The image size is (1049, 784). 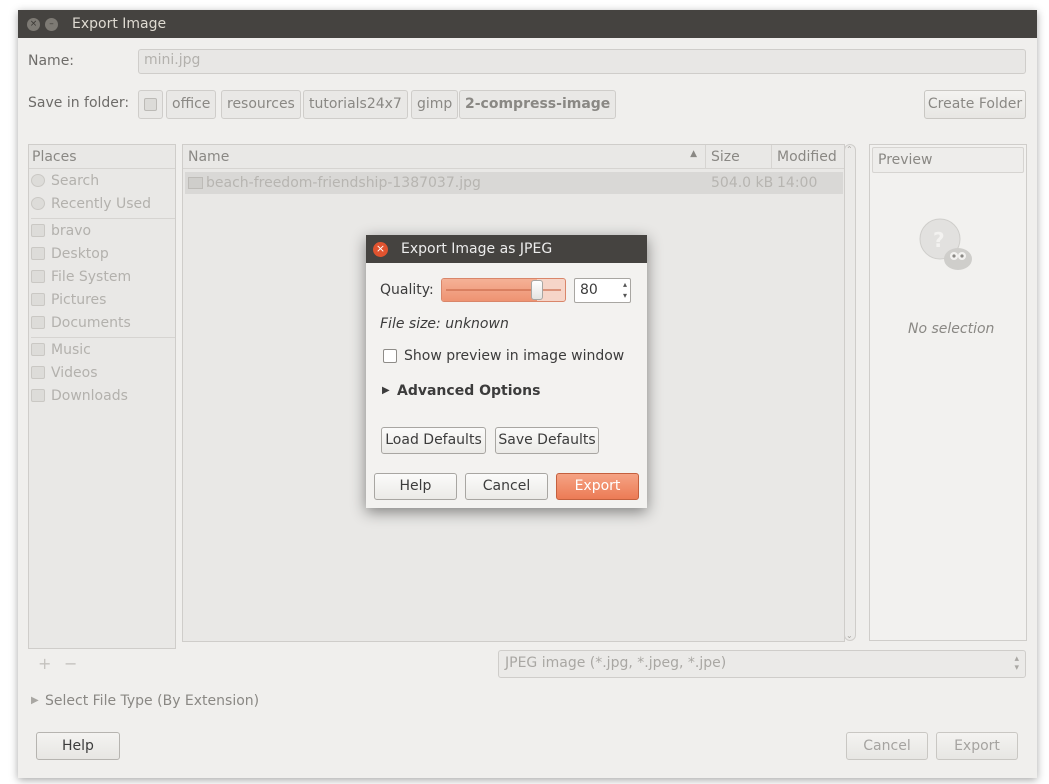 What do you see at coordinates (597, 486) in the screenshot?
I see `dialog-export-button: Export` at bounding box center [597, 486].